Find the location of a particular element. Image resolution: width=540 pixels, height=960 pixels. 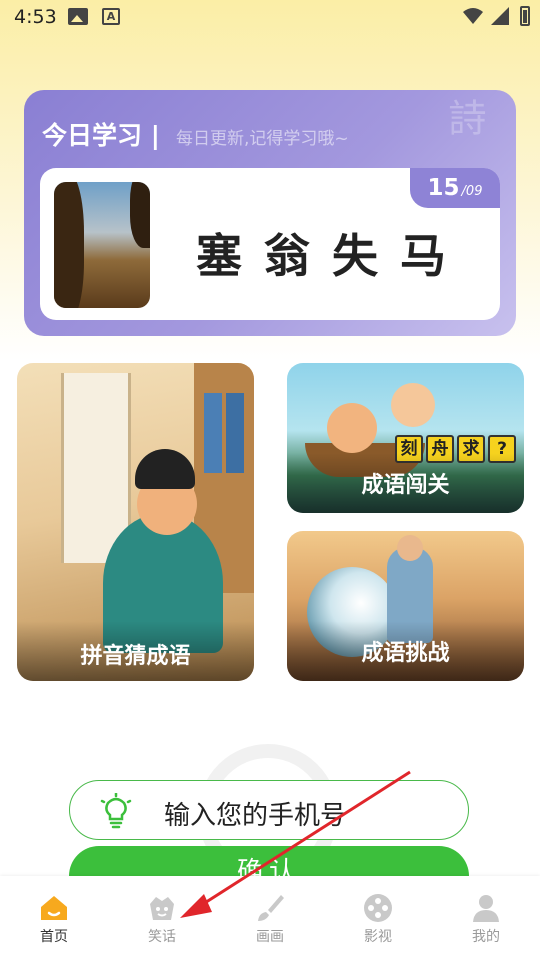

idiom-level-card: 刻 舟 求 ? 成语闯关 is located at coordinates (405, 438).